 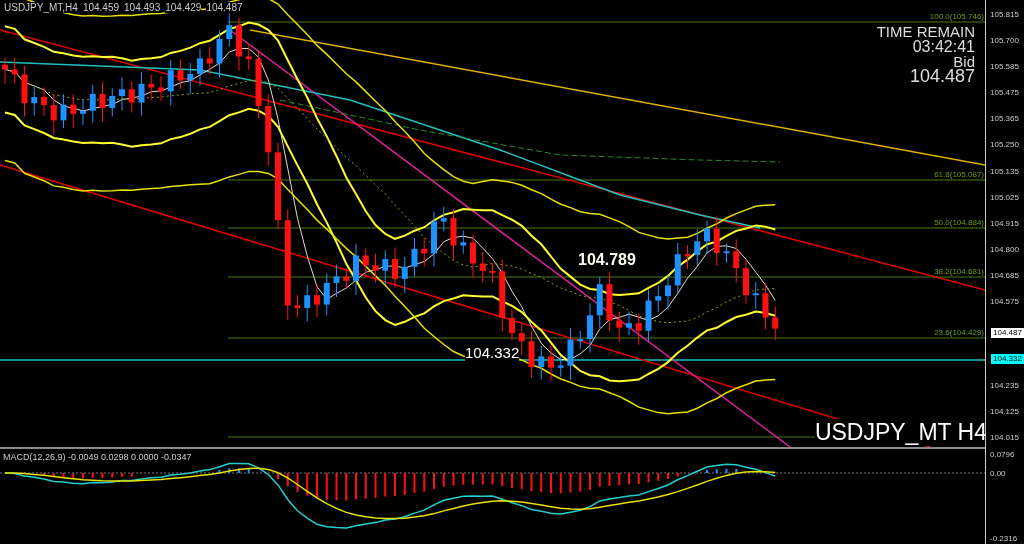 I want to click on axis-label: 105.815, so click(x=1004, y=14).